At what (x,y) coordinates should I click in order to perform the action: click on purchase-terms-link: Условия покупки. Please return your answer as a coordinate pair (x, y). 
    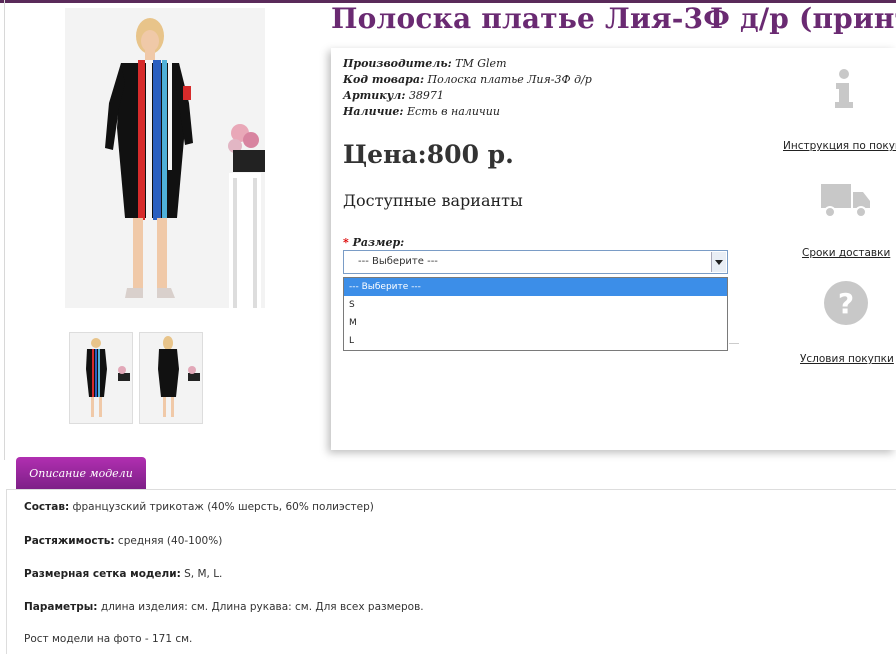
    Looking at the image, I should click on (847, 359).